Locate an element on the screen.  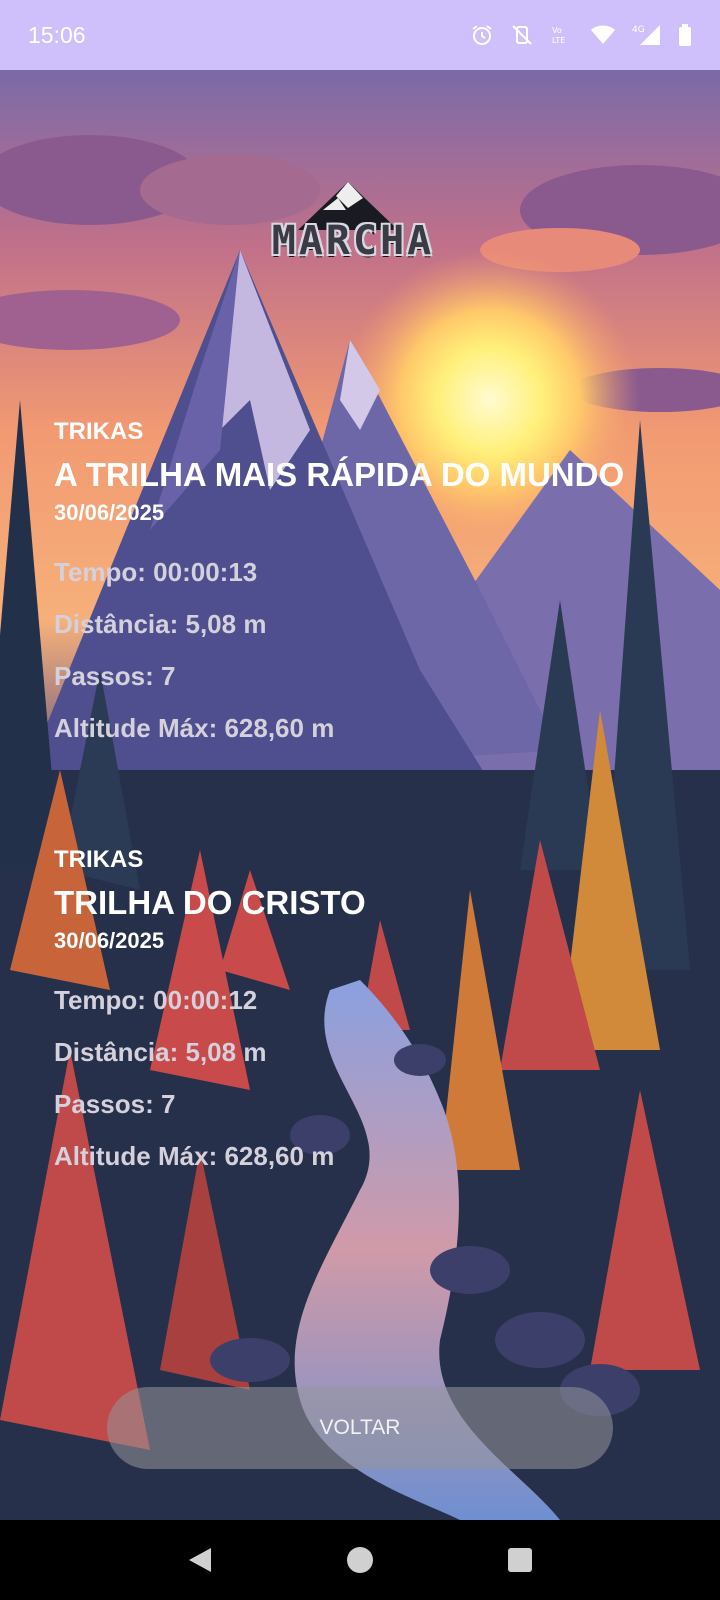
navigation-bar is located at coordinates (360, 1560).